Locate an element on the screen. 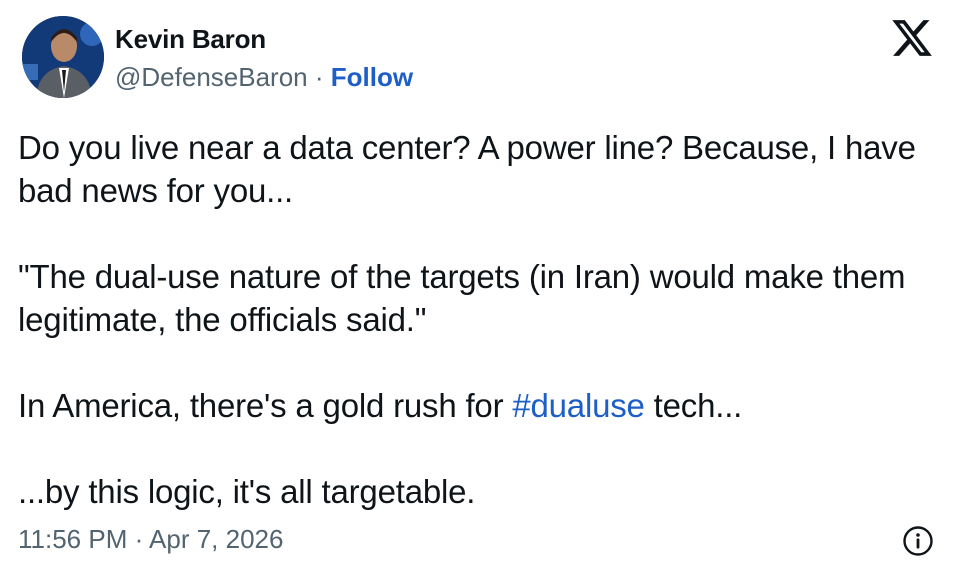 The height and width of the screenshot is (574, 960). tweet-text-segment: In America, there's a gold rush for is located at coordinates (265, 405).